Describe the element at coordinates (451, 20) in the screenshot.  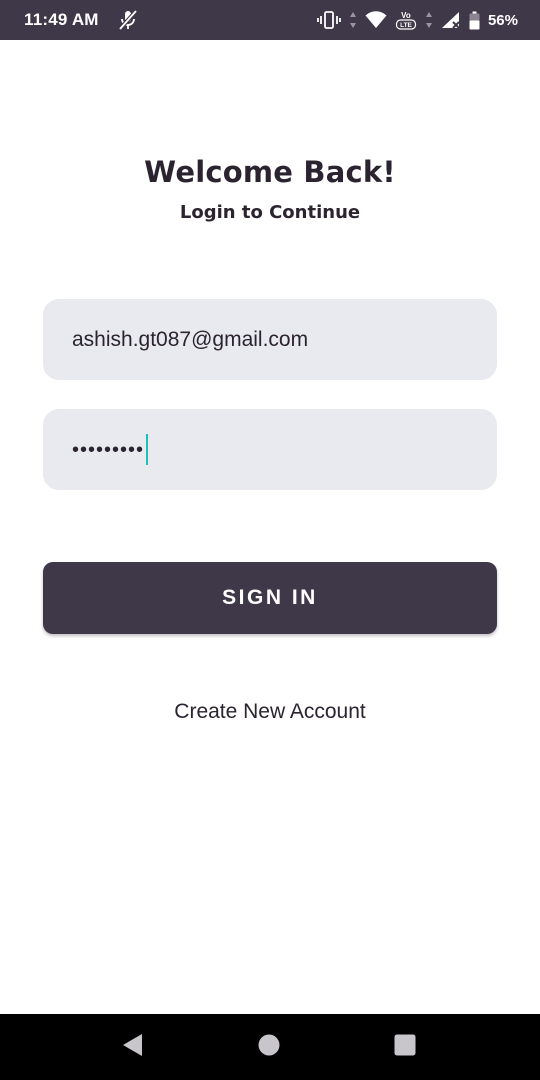
I see `signal-icon` at that location.